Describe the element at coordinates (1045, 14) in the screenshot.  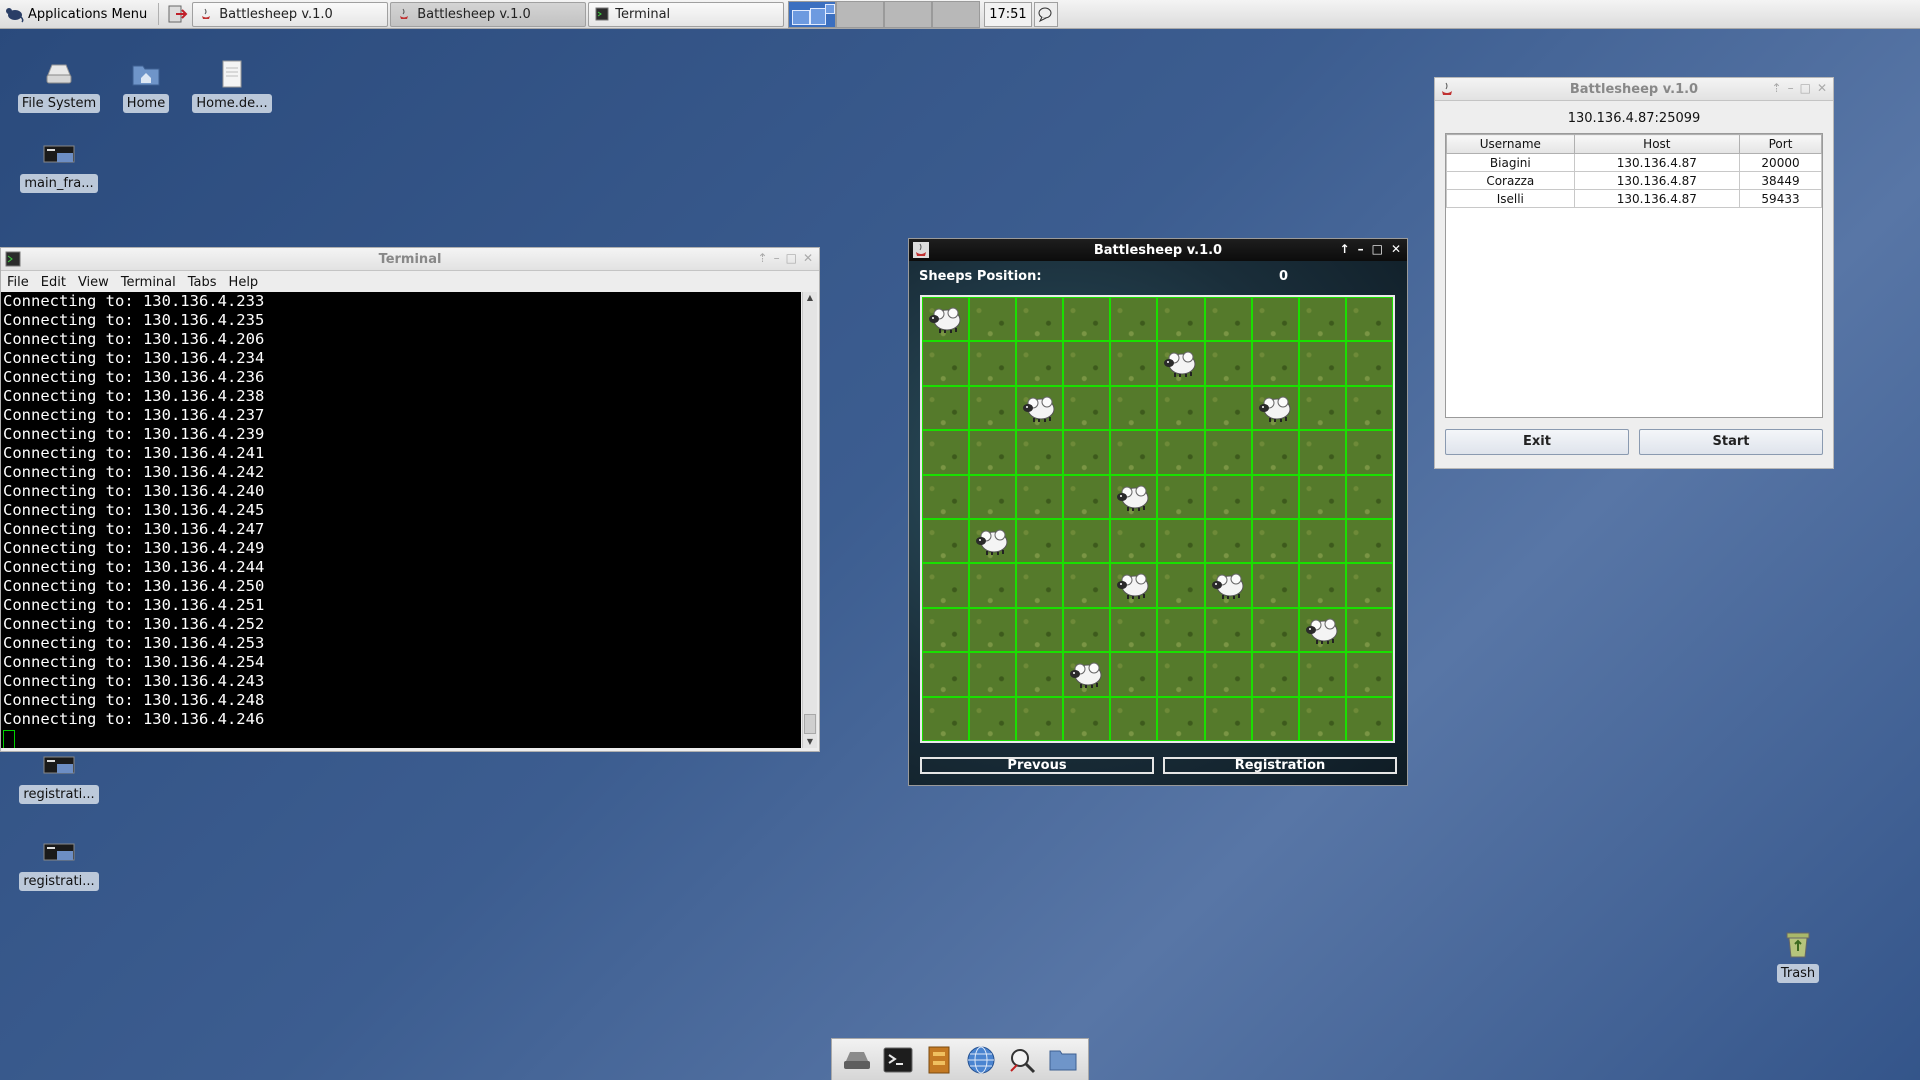
I see `notification-icon` at that location.